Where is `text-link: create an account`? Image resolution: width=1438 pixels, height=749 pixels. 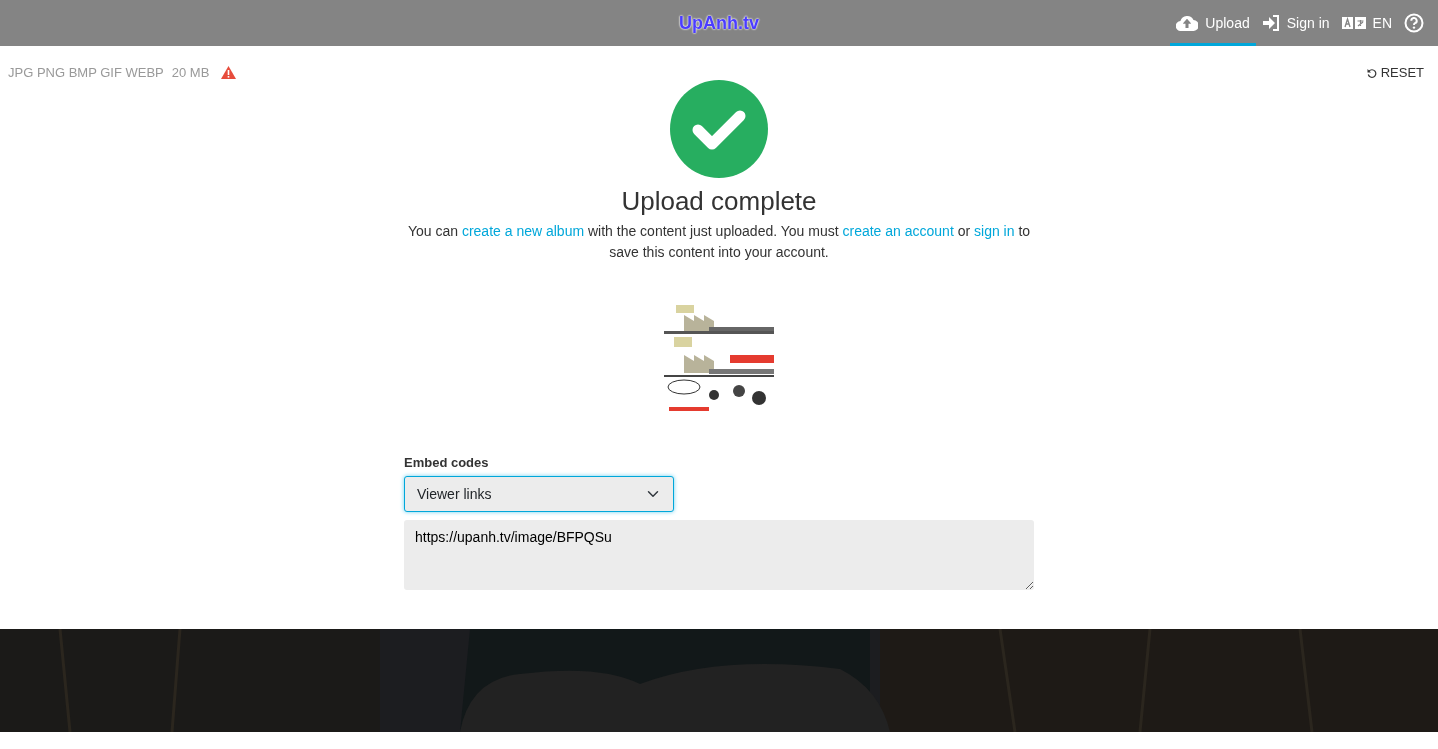 text-link: create an account is located at coordinates (898, 230).